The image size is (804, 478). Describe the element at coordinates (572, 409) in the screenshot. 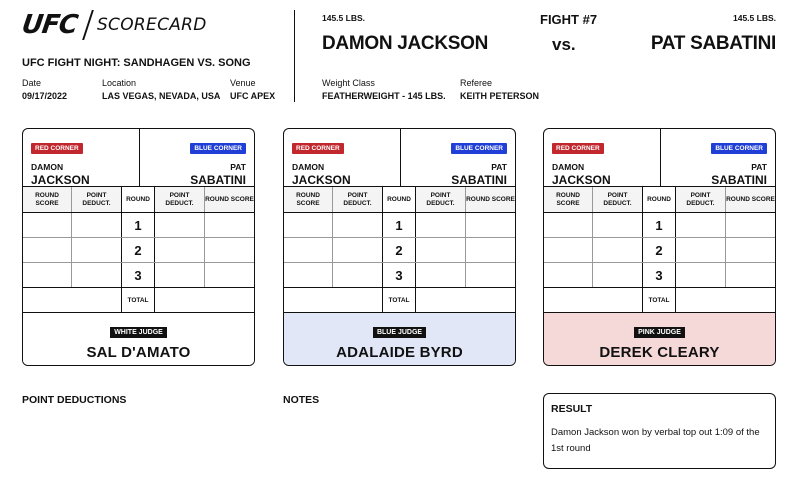

I see `result-title: RESULT` at that location.